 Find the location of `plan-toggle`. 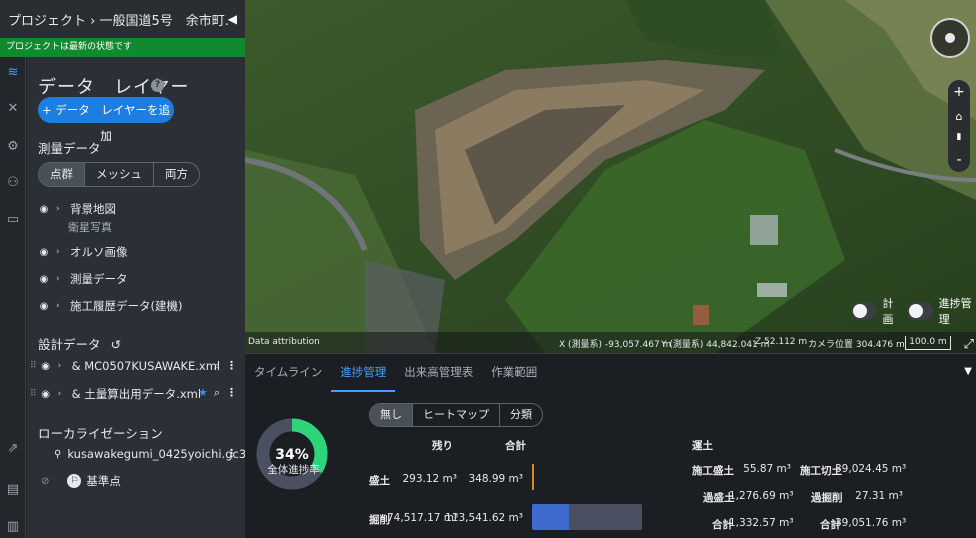

plan-toggle is located at coordinates (864, 311).